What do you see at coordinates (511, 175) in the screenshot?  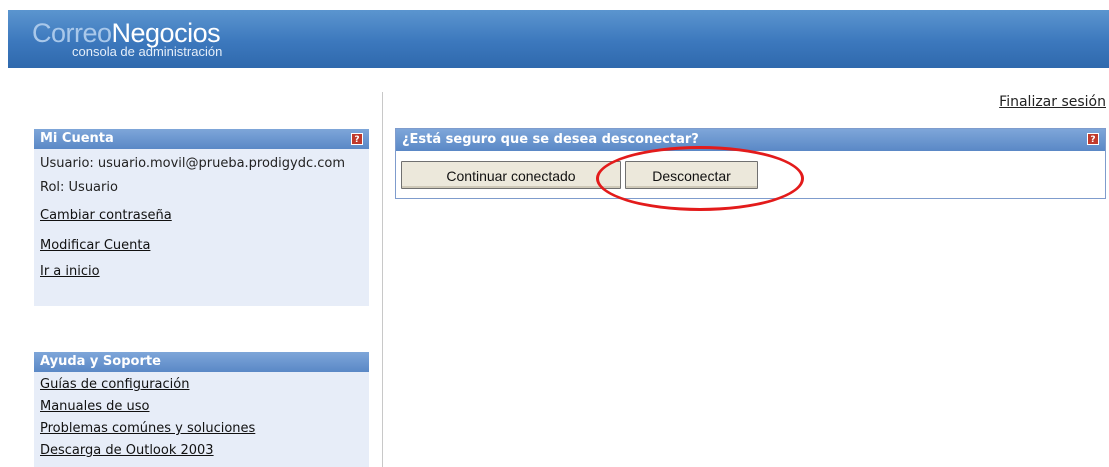 I see `continue-connected-button: Continuar conectado` at bounding box center [511, 175].